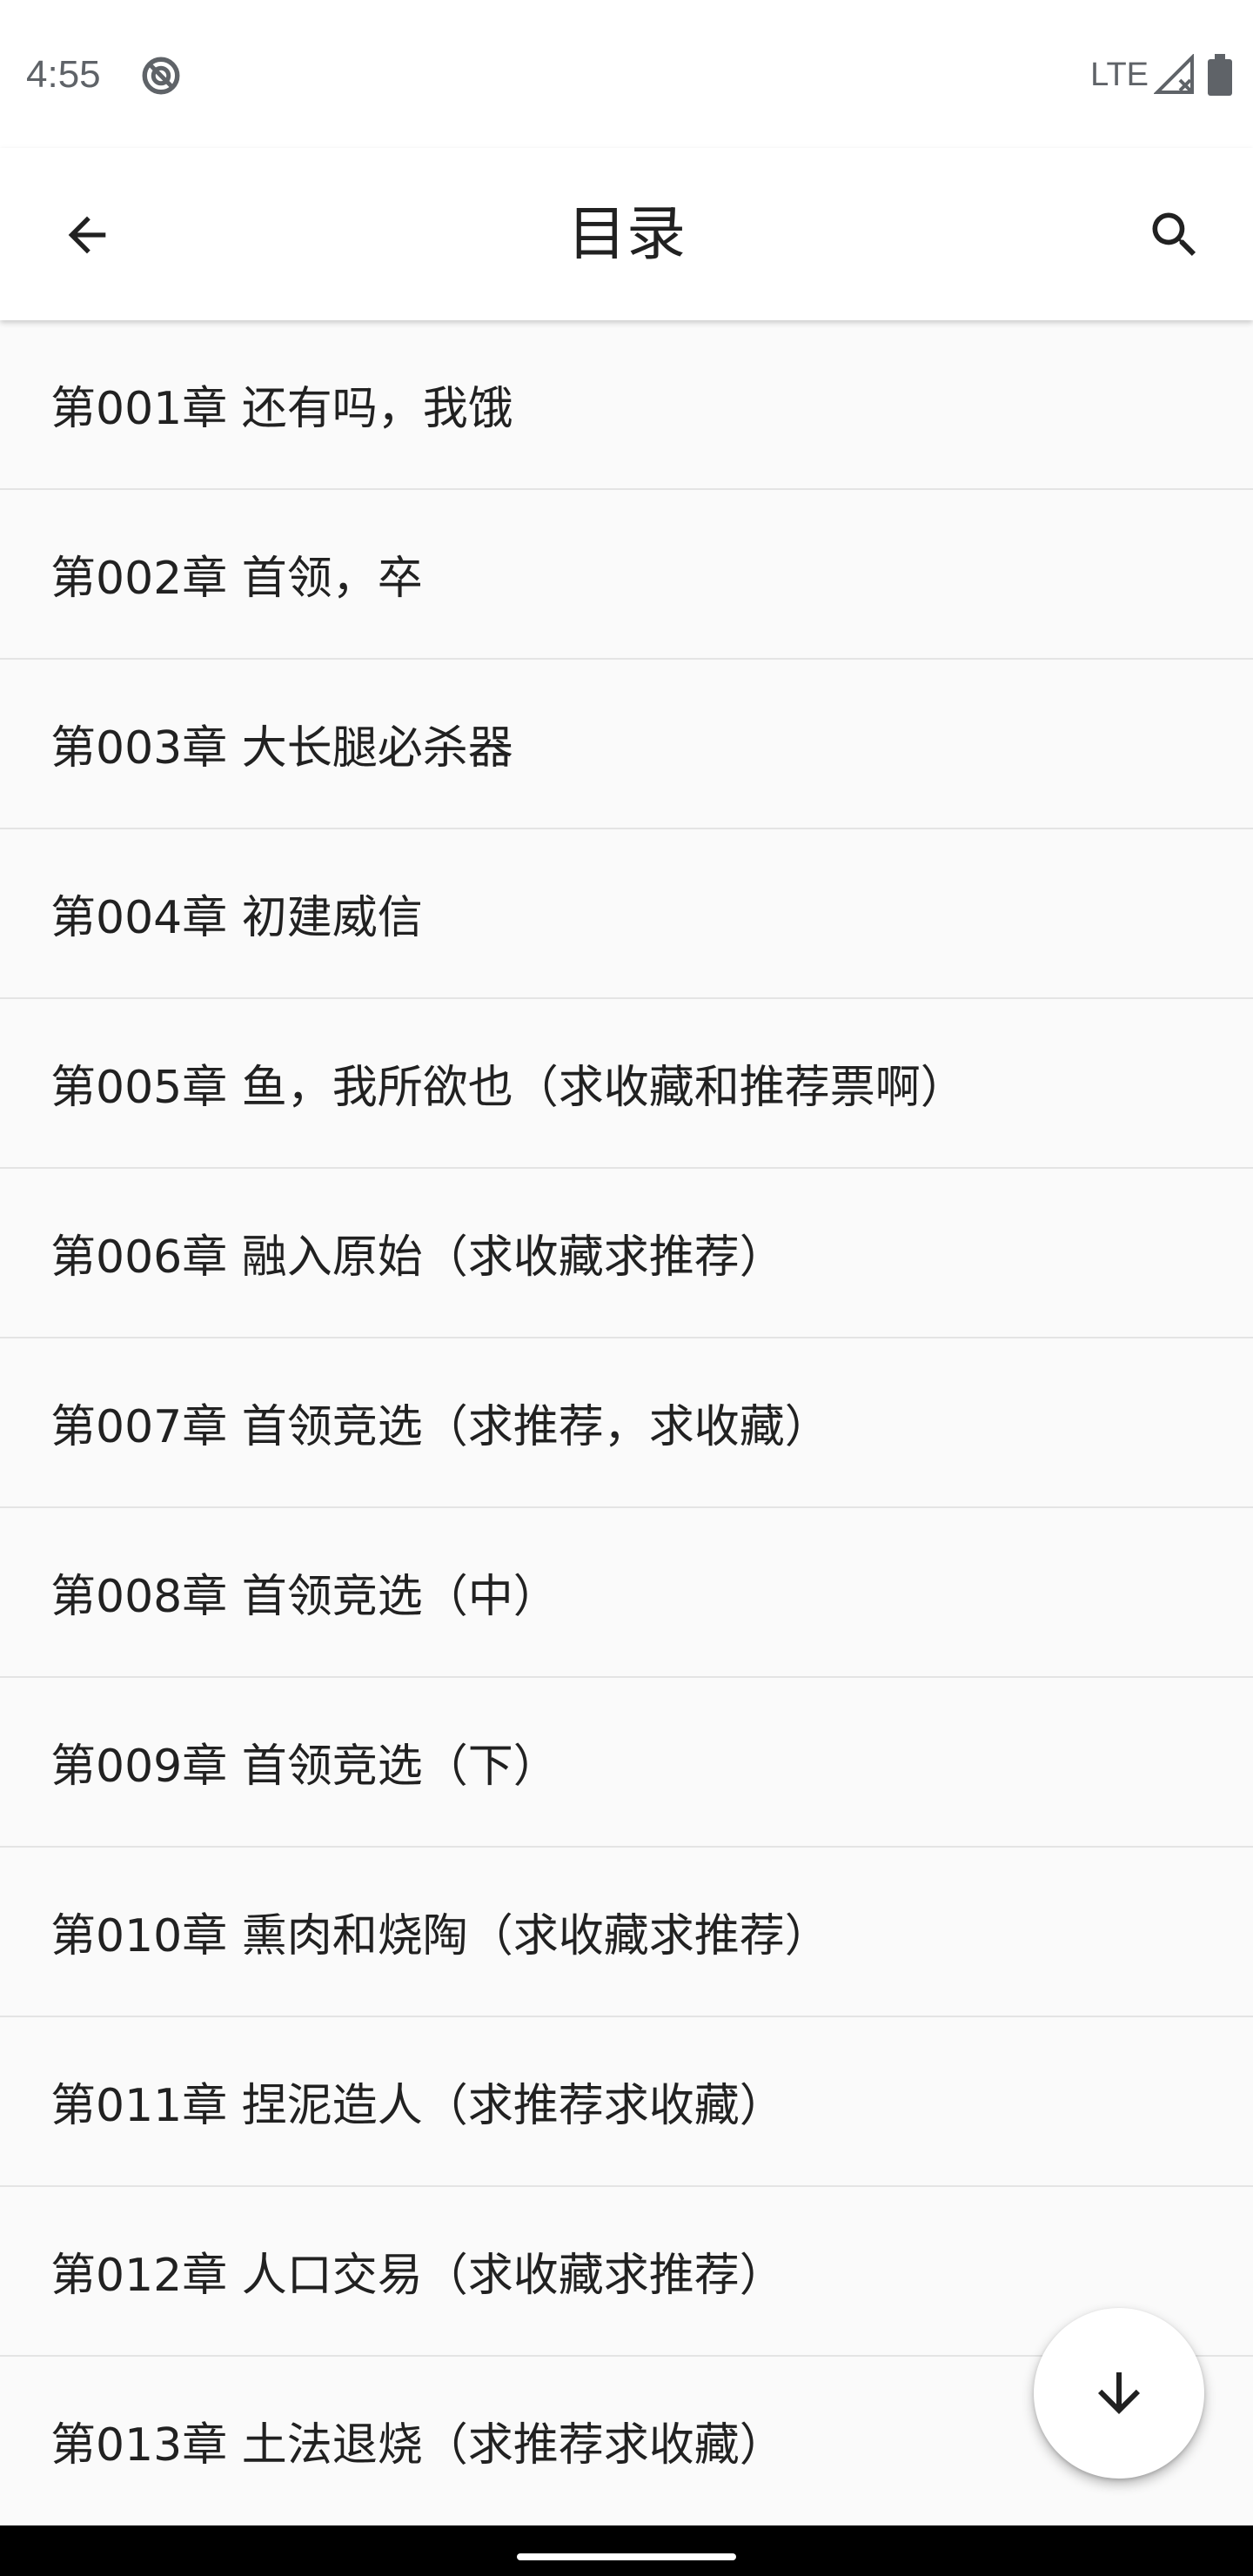 The image size is (1253, 2576). I want to click on chapter-item: 第011章 捏泥造人（求推荐求收藏）, so click(626, 2102).